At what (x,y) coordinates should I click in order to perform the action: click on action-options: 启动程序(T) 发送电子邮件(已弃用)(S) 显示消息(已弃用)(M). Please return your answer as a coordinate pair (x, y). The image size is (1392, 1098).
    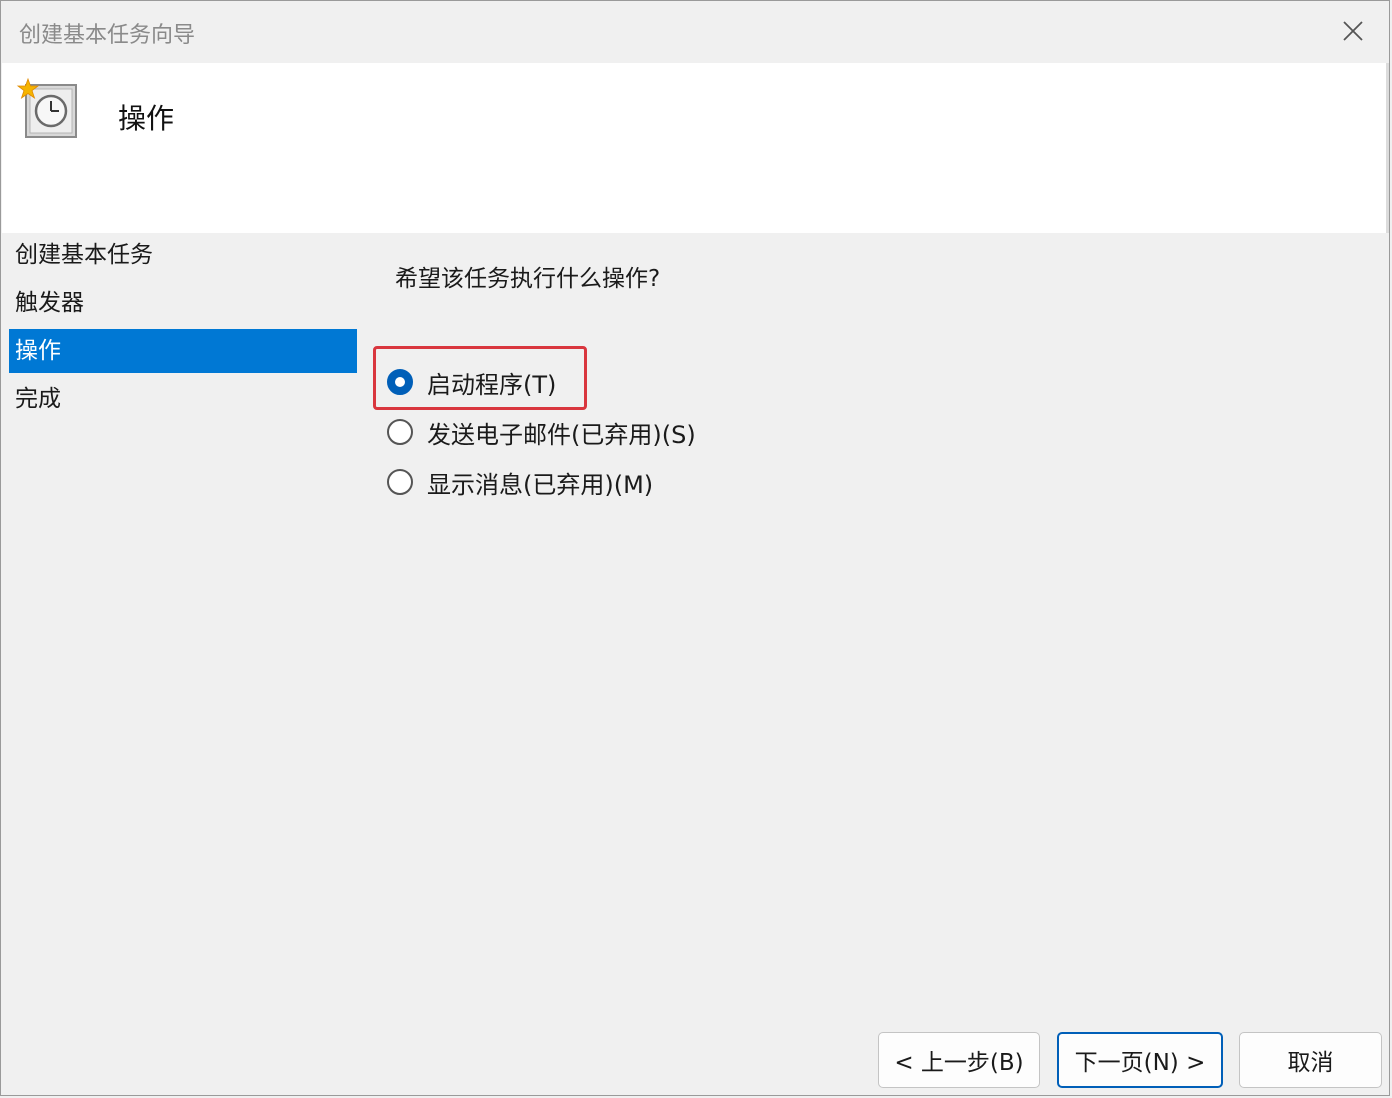
    Looking at the image, I should click on (541, 434).